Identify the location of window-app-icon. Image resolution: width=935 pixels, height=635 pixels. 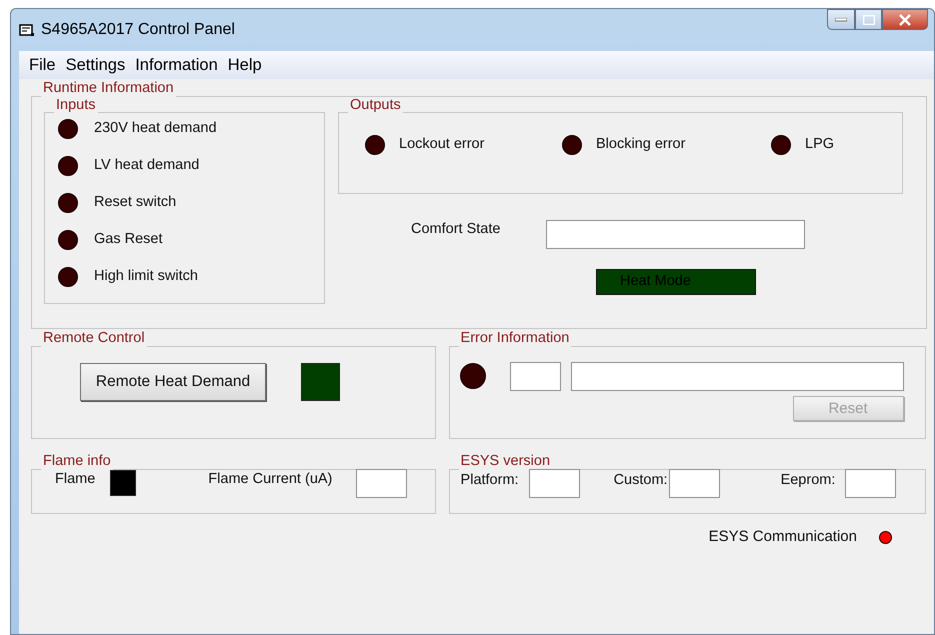
(27, 30).